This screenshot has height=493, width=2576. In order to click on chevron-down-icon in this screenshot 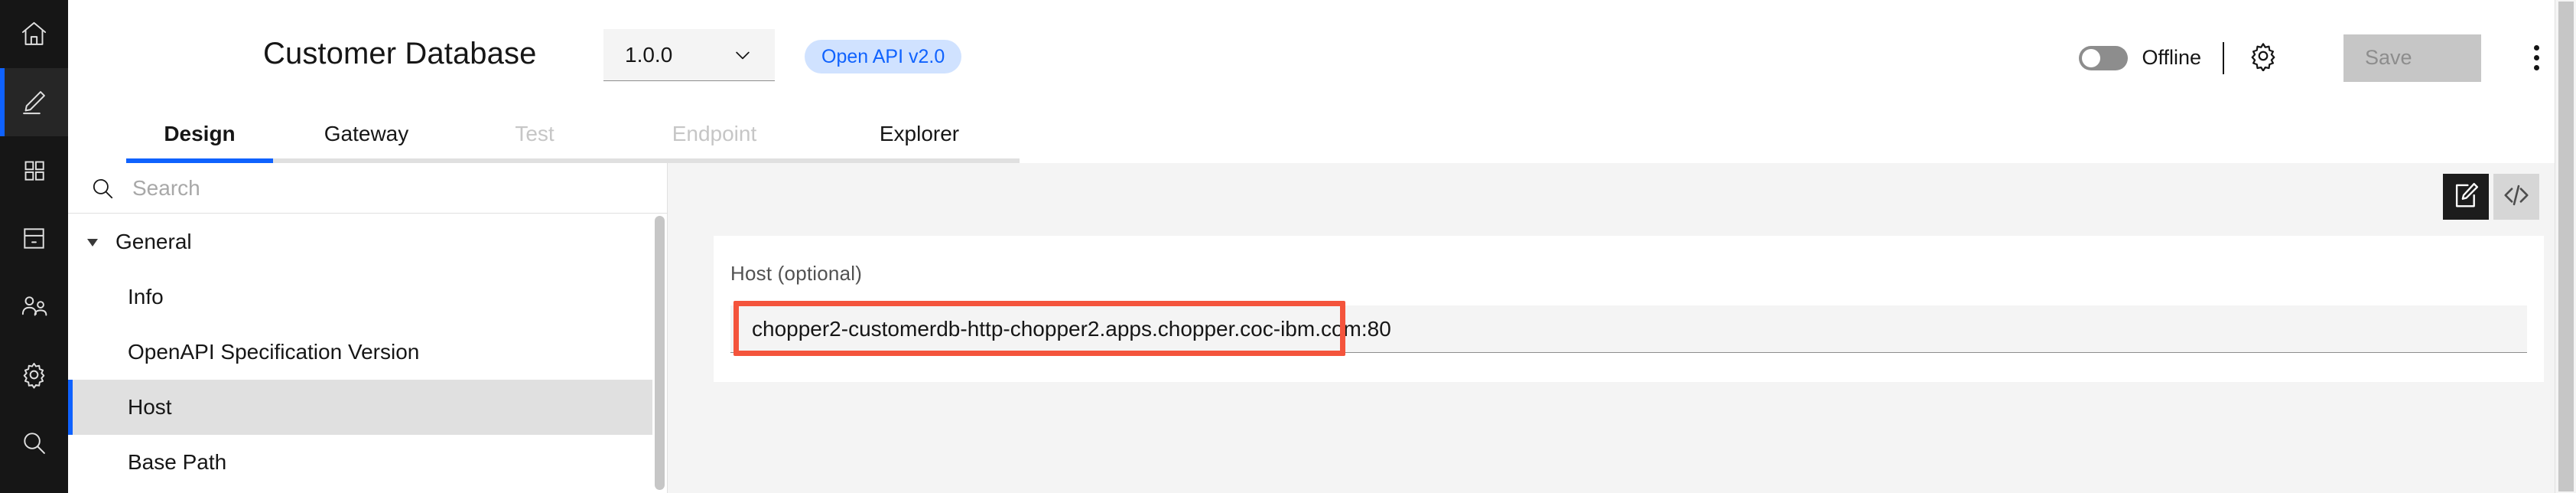, I will do `click(742, 55)`.